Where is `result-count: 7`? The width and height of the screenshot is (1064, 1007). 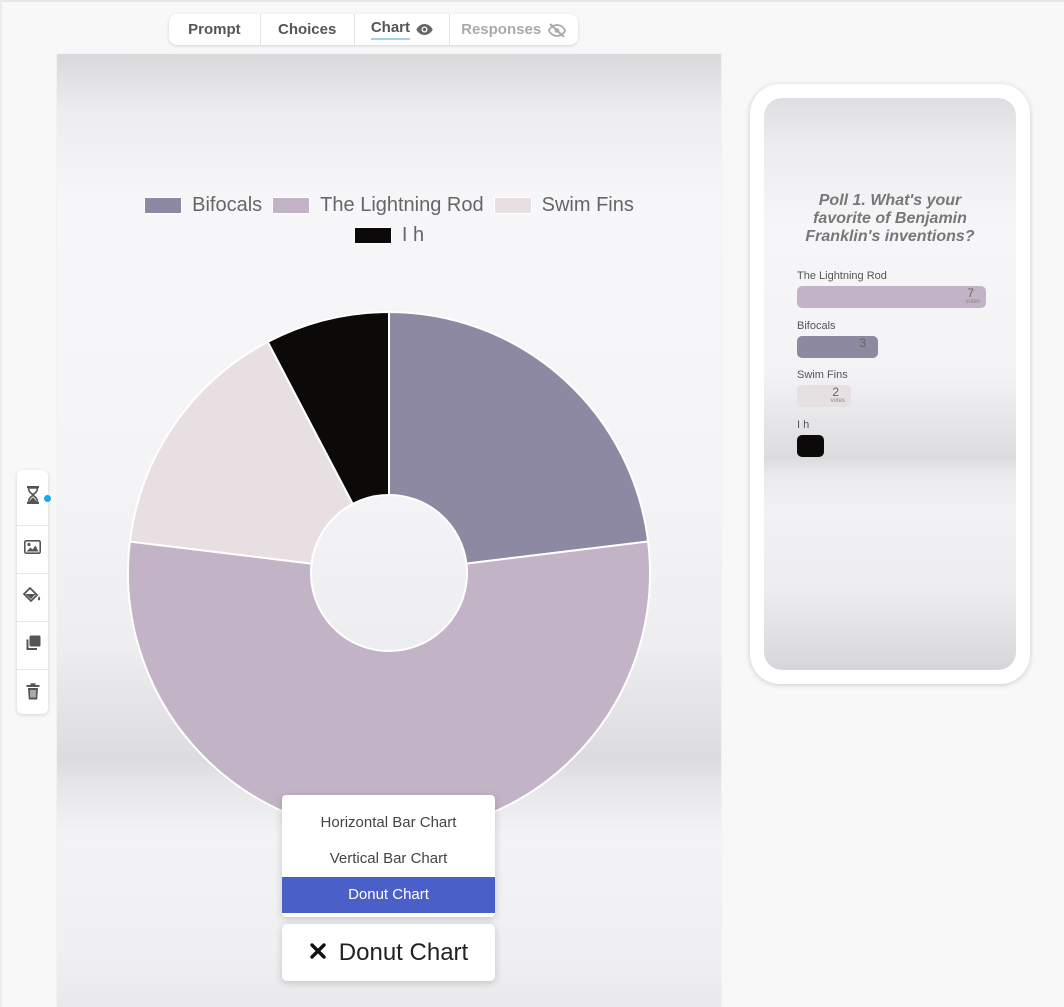 result-count: 7 is located at coordinates (970, 293).